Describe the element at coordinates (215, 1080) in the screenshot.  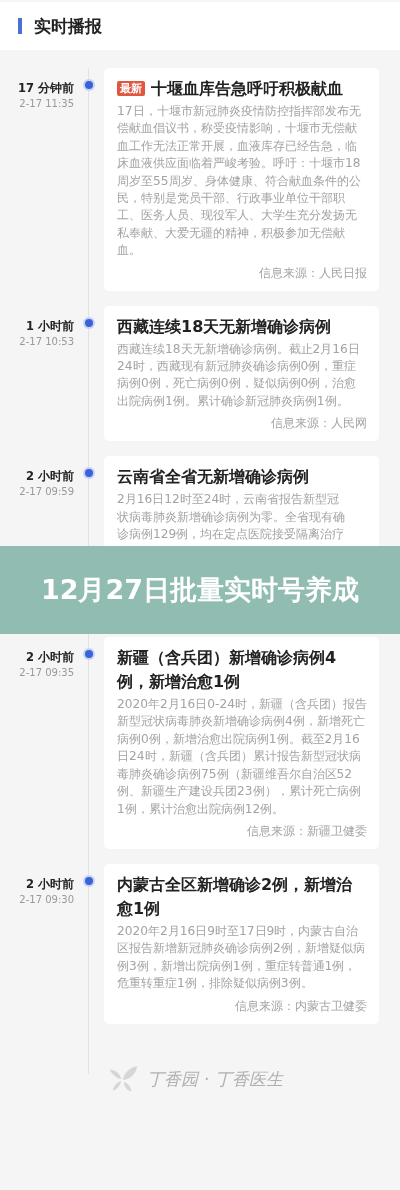
I see `brand-text: 丁香园 · 丁香医生` at that location.